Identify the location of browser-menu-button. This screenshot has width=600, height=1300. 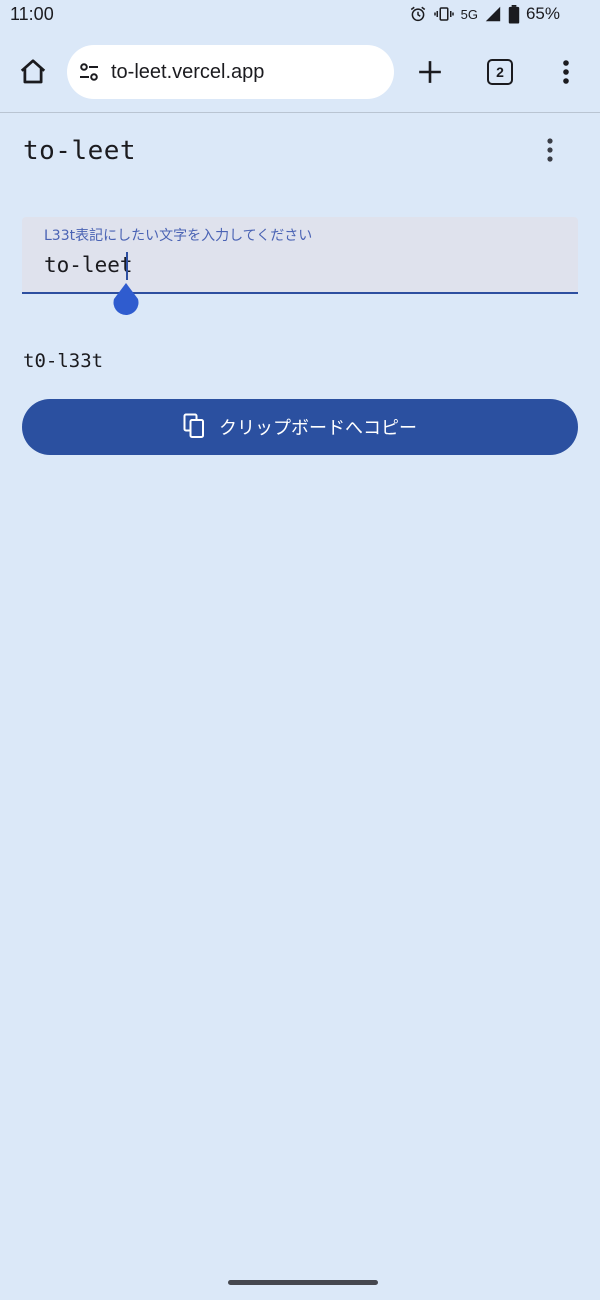
(566, 72).